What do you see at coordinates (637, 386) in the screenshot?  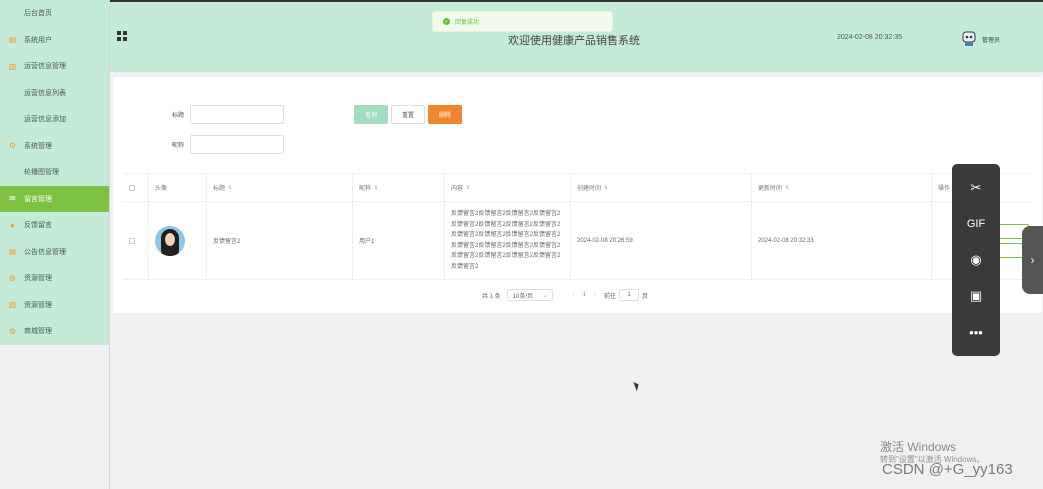 I see `mouse-cursor-icon` at bounding box center [637, 386].